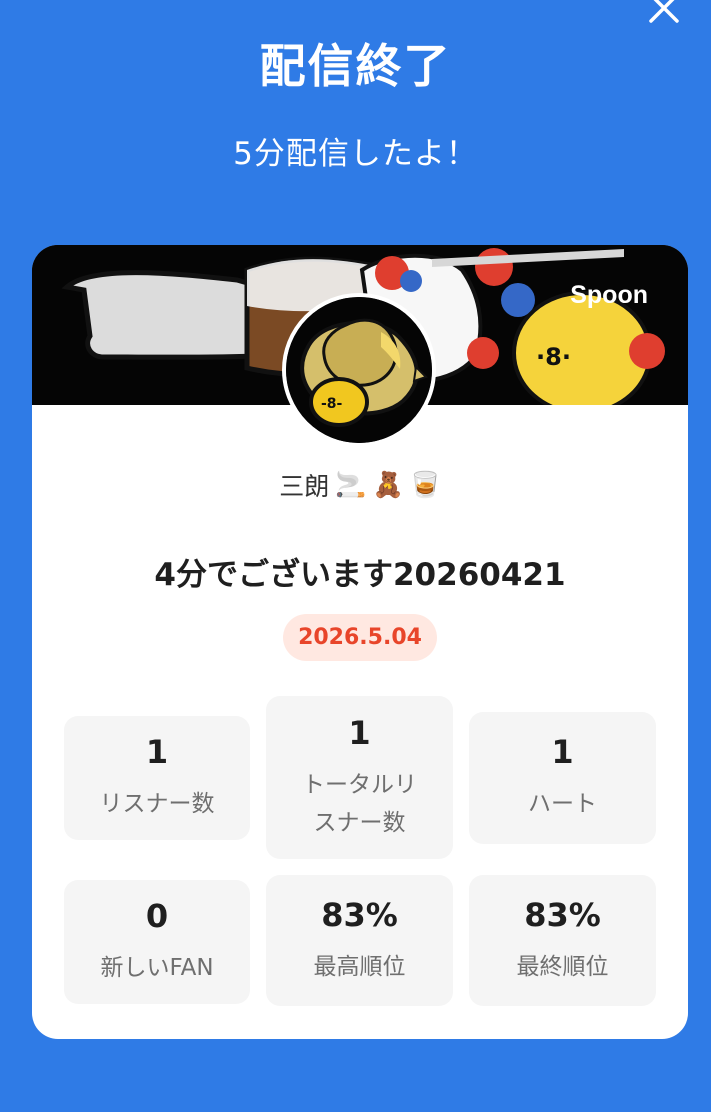  Describe the element at coordinates (157, 916) in the screenshot. I see `stat-new-fans-value: 0` at that location.